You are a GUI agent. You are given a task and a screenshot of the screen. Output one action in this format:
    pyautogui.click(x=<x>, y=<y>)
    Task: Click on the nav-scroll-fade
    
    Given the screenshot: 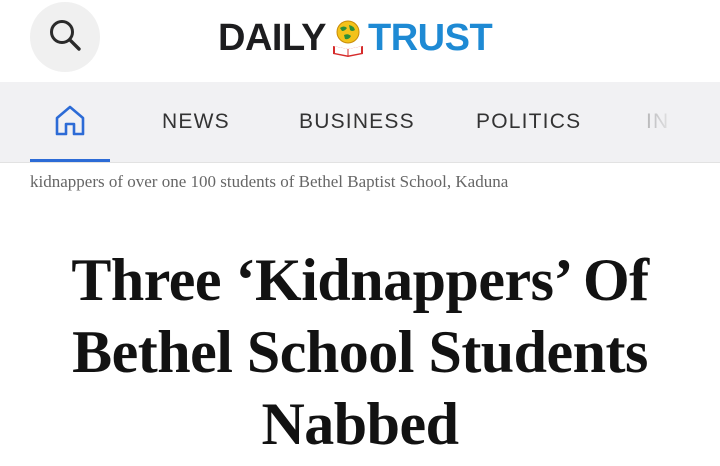 What is the action you would take?
    pyautogui.click(x=675, y=122)
    